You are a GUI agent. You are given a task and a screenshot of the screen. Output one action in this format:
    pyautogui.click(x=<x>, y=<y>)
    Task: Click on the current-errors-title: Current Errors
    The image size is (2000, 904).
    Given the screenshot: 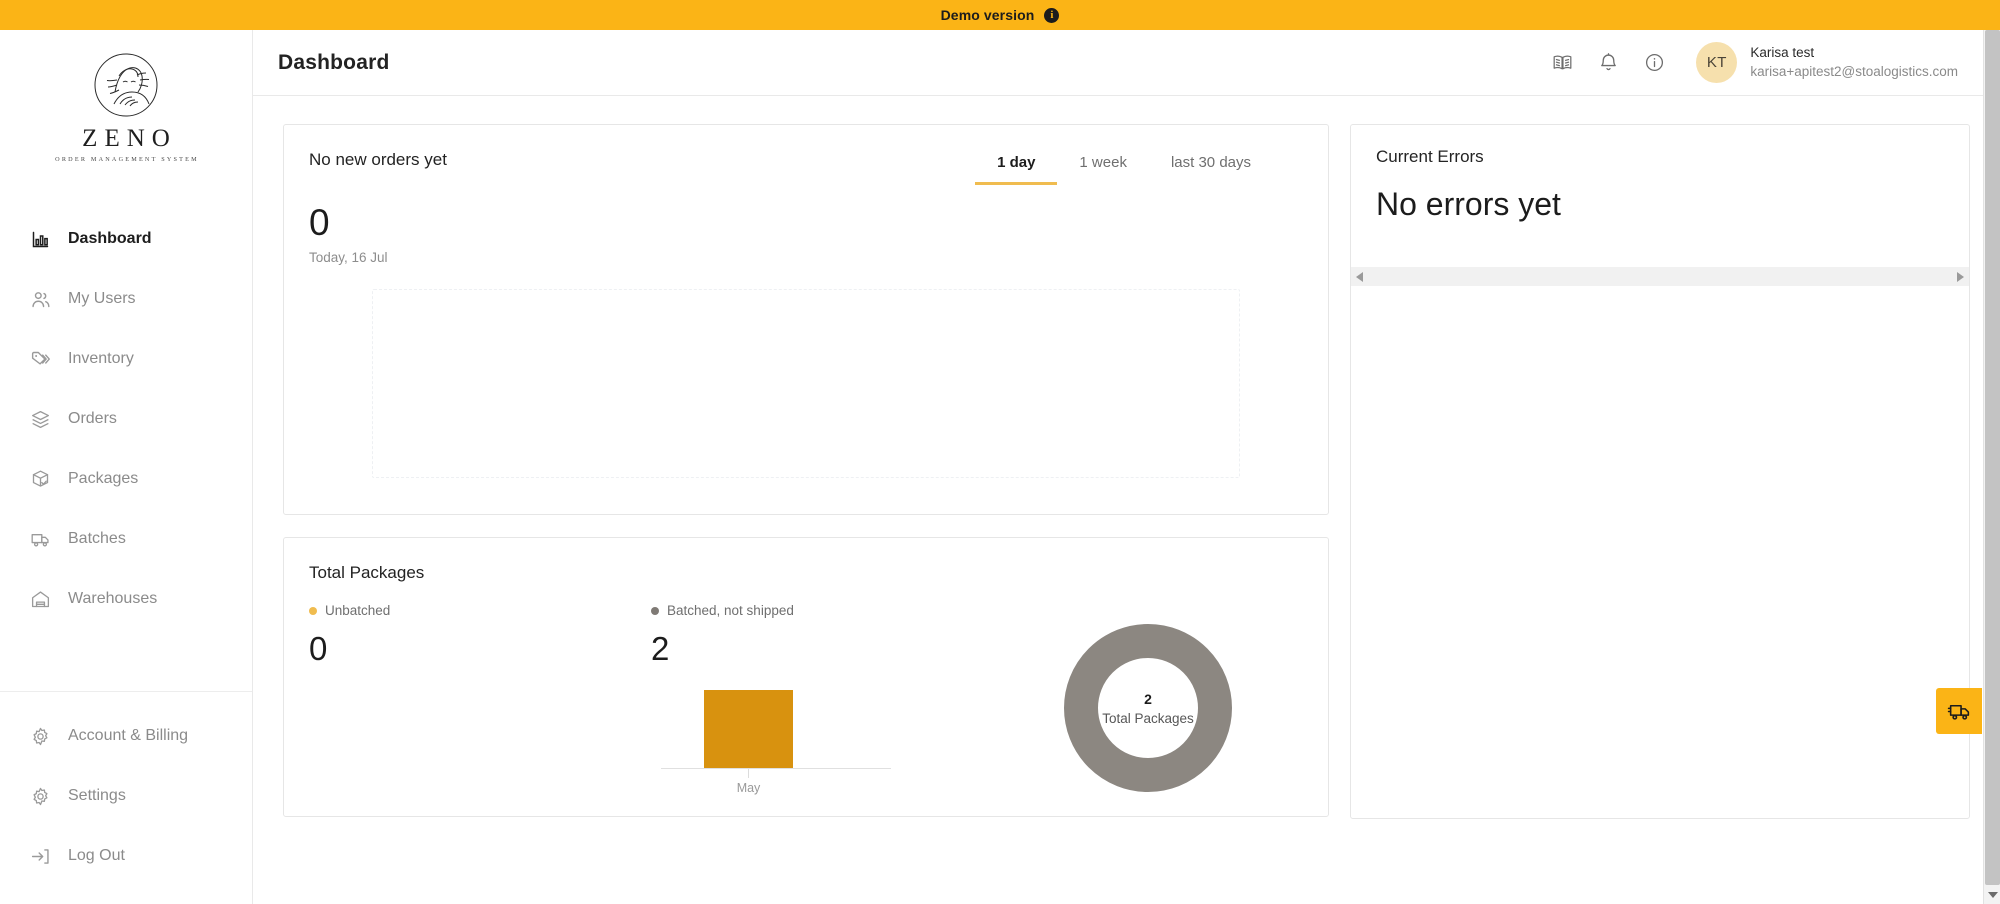 What is the action you would take?
    pyautogui.click(x=1430, y=156)
    